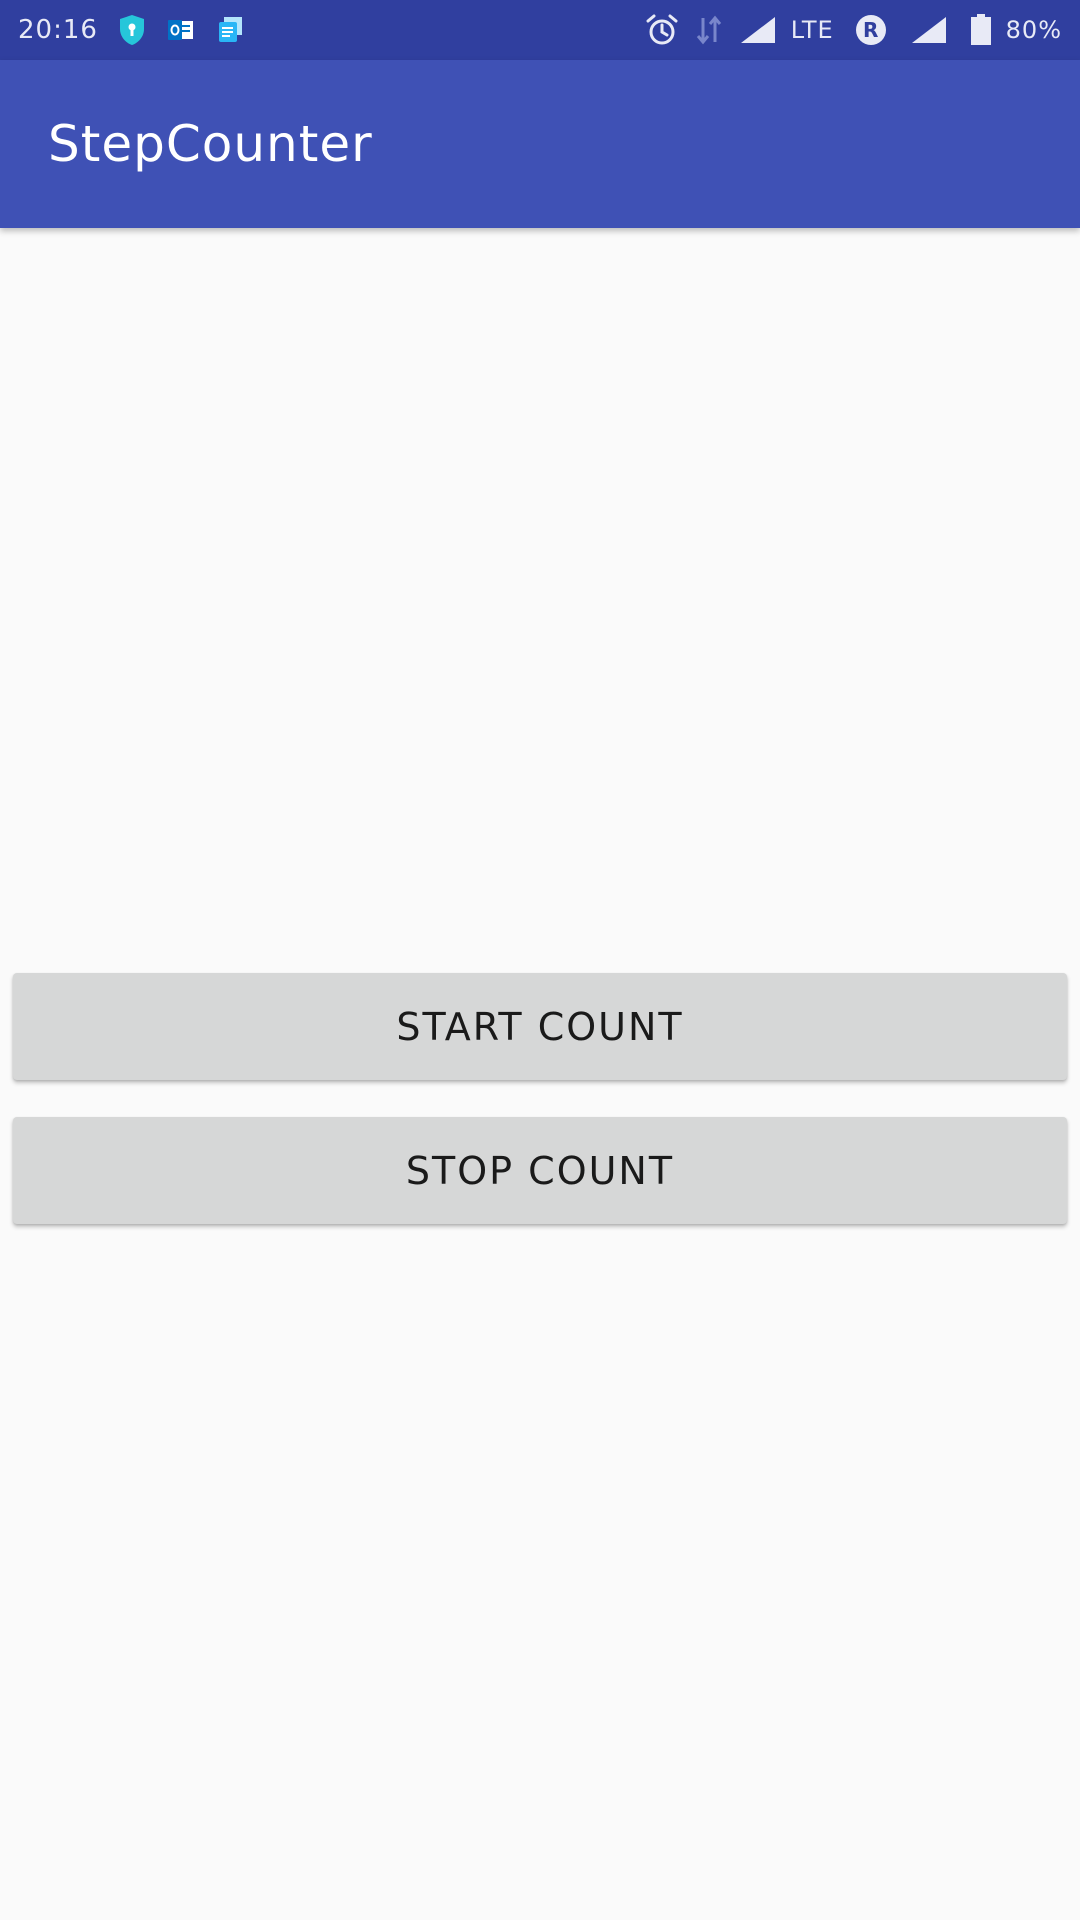  Describe the element at coordinates (210, 144) in the screenshot. I see `app-title: StepCounter` at that location.